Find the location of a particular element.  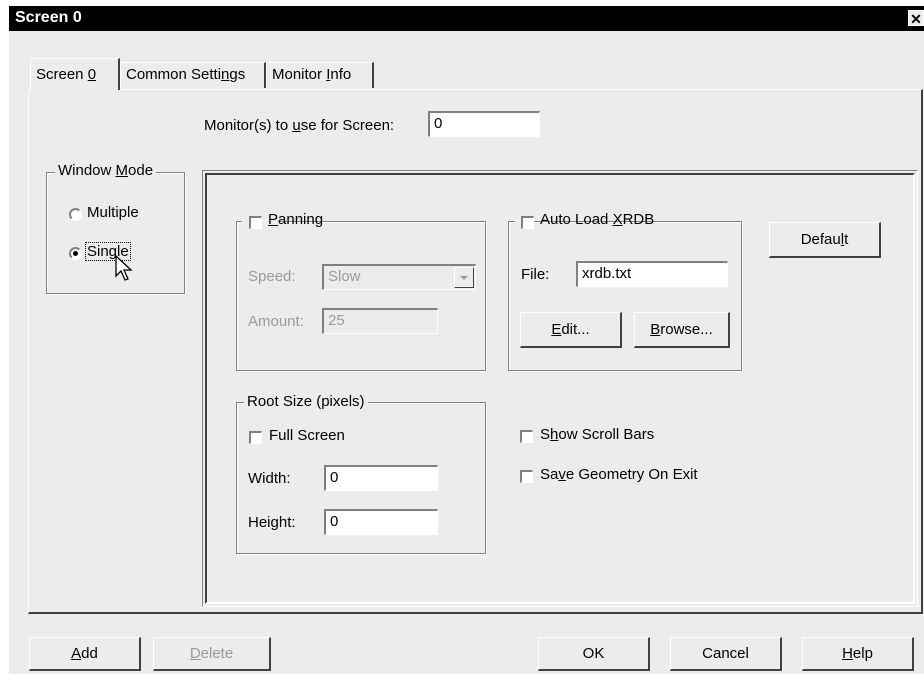

panning-checkbox is located at coordinates (255, 222).